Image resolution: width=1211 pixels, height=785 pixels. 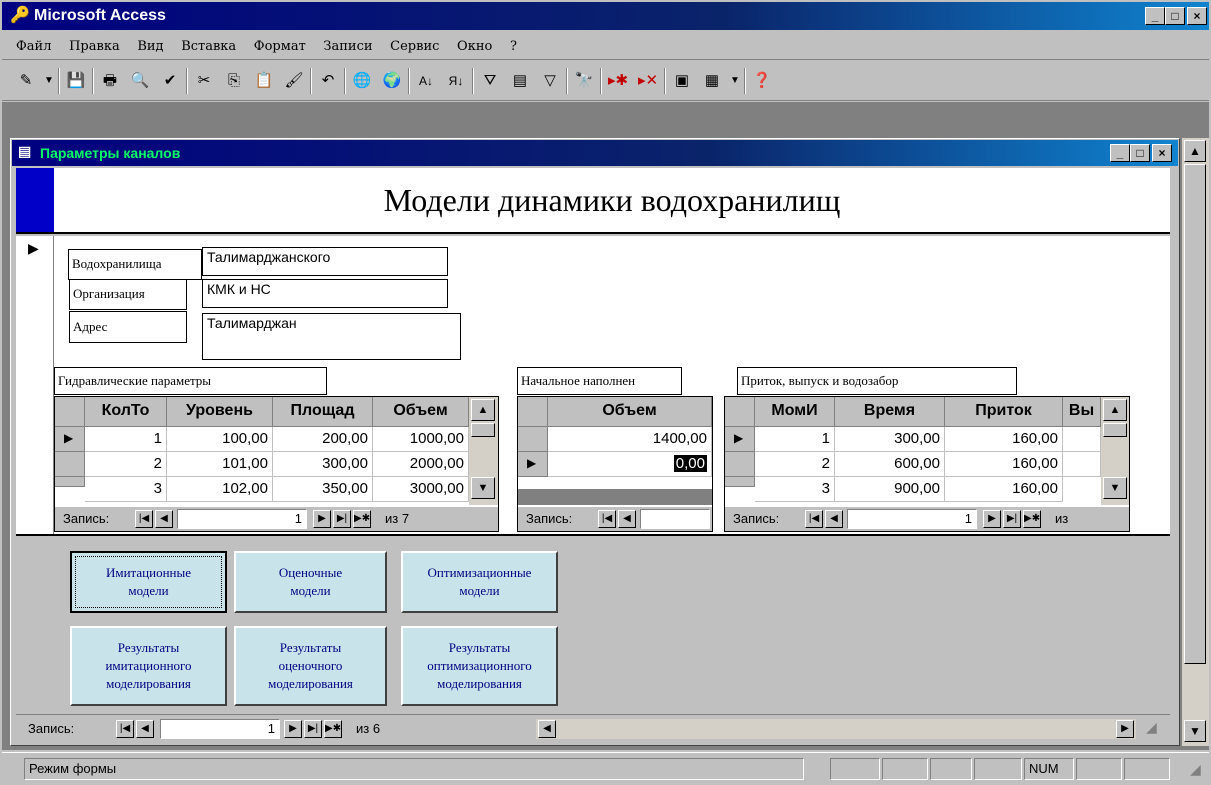 I want to click on insert-hyperlink-icon: 🌐, so click(x=362, y=81).